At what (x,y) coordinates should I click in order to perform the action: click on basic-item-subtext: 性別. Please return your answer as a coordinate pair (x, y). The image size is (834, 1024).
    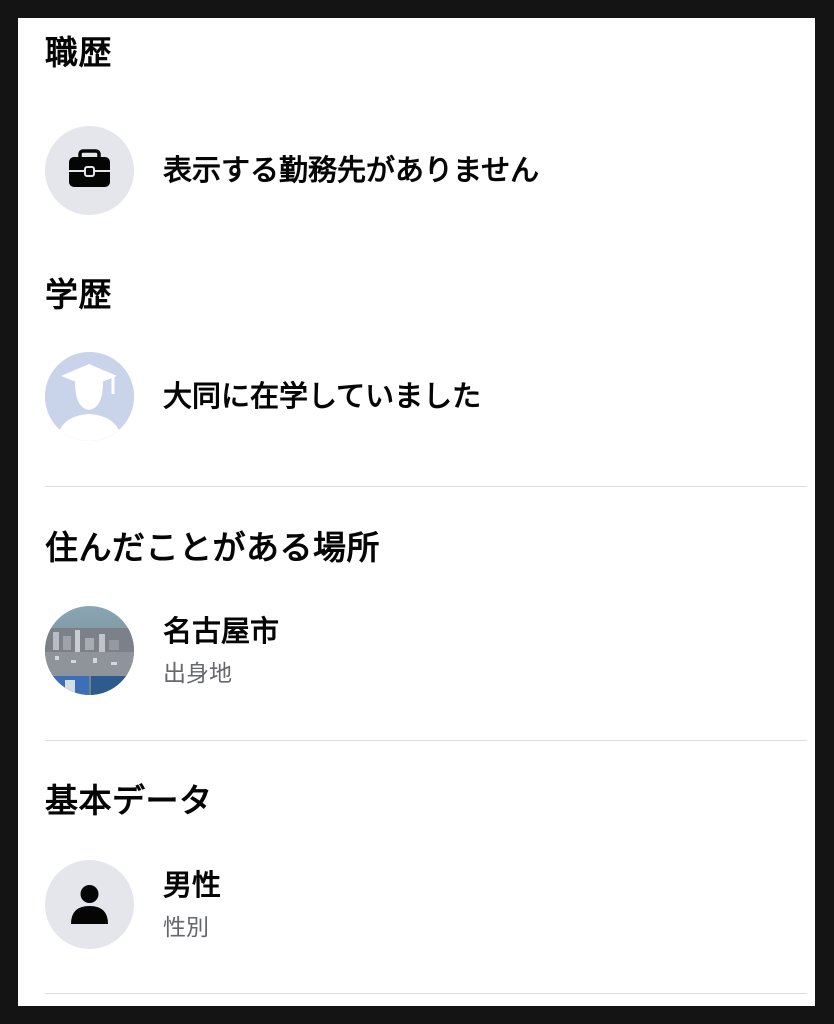
    Looking at the image, I should click on (186, 928).